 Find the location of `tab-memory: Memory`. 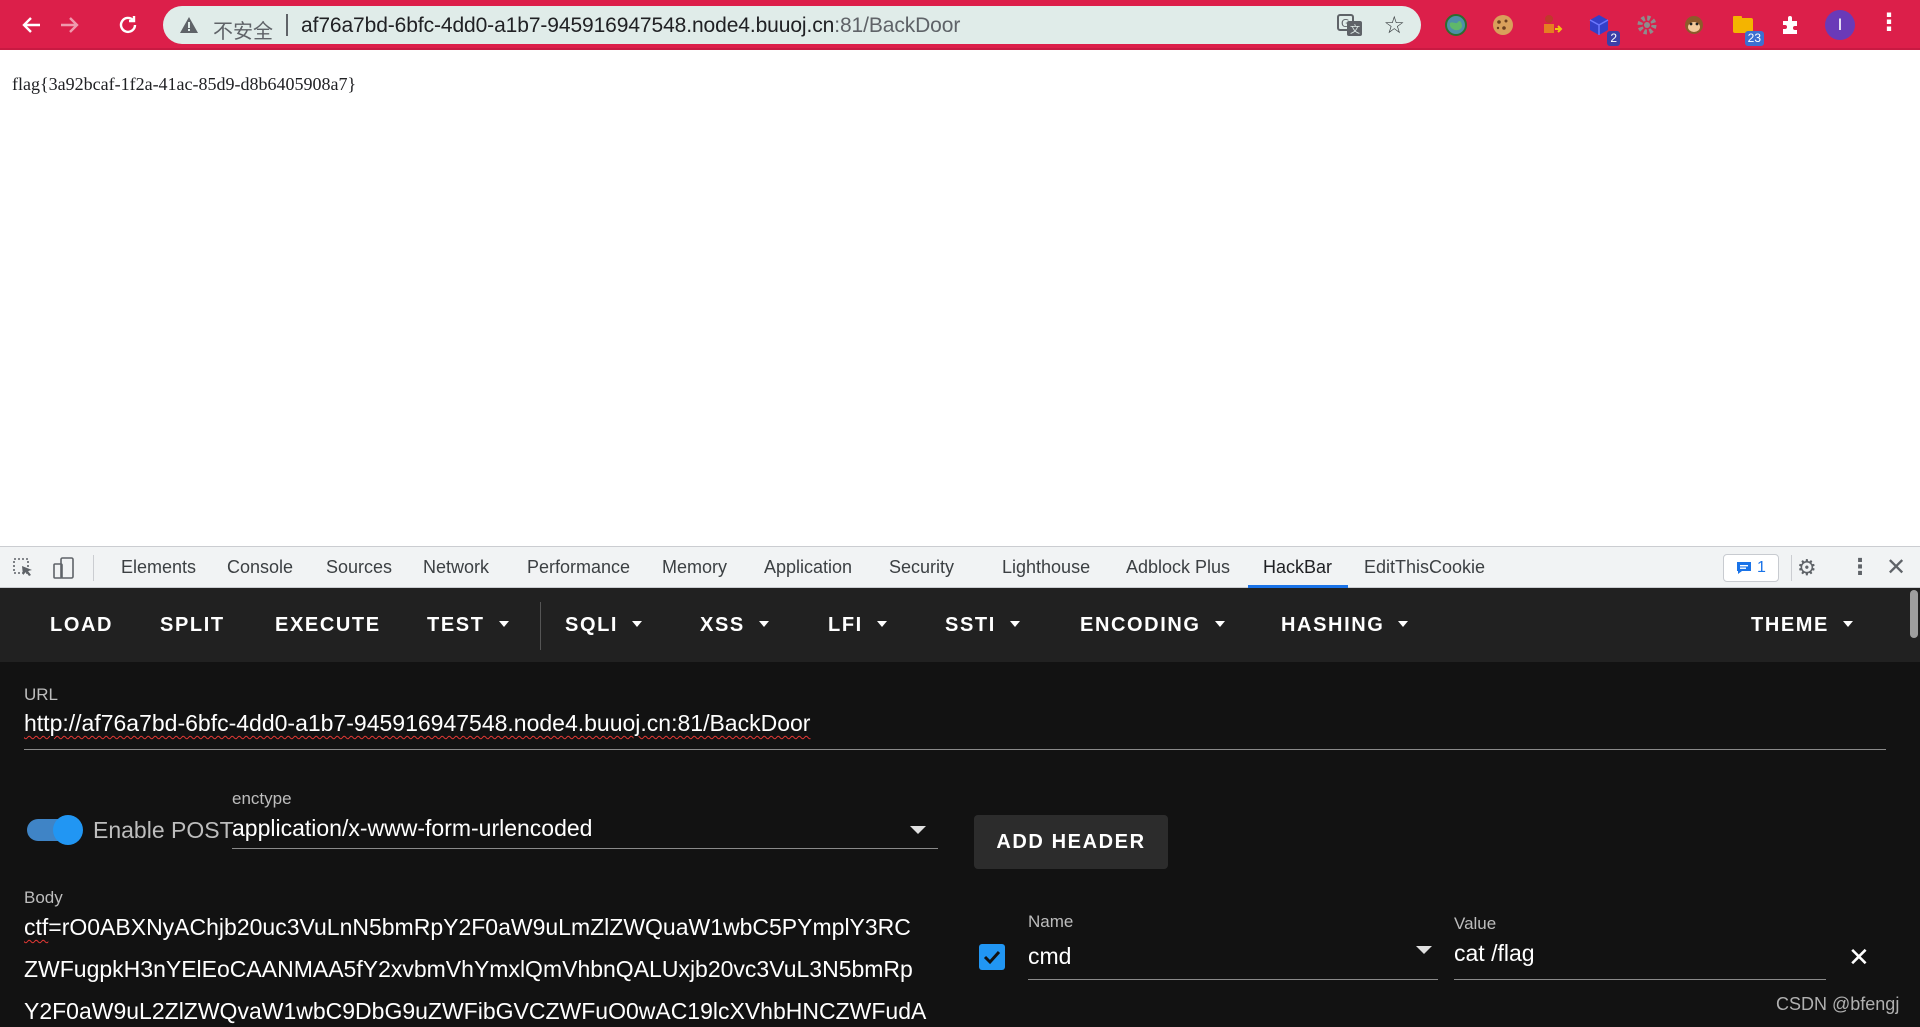

tab-memory: Memory is located at coordinates (694, 567).